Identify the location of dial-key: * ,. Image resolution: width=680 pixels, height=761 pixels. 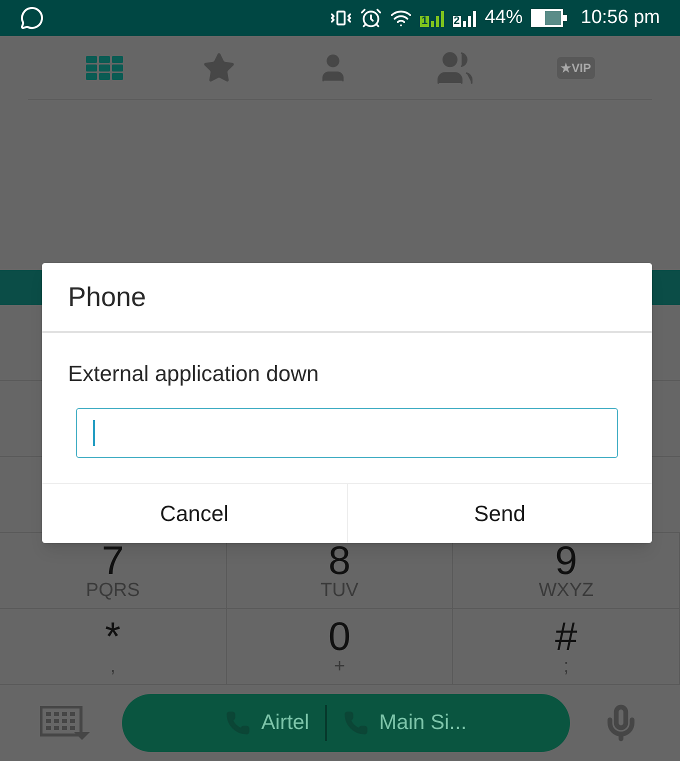
(113, 647).